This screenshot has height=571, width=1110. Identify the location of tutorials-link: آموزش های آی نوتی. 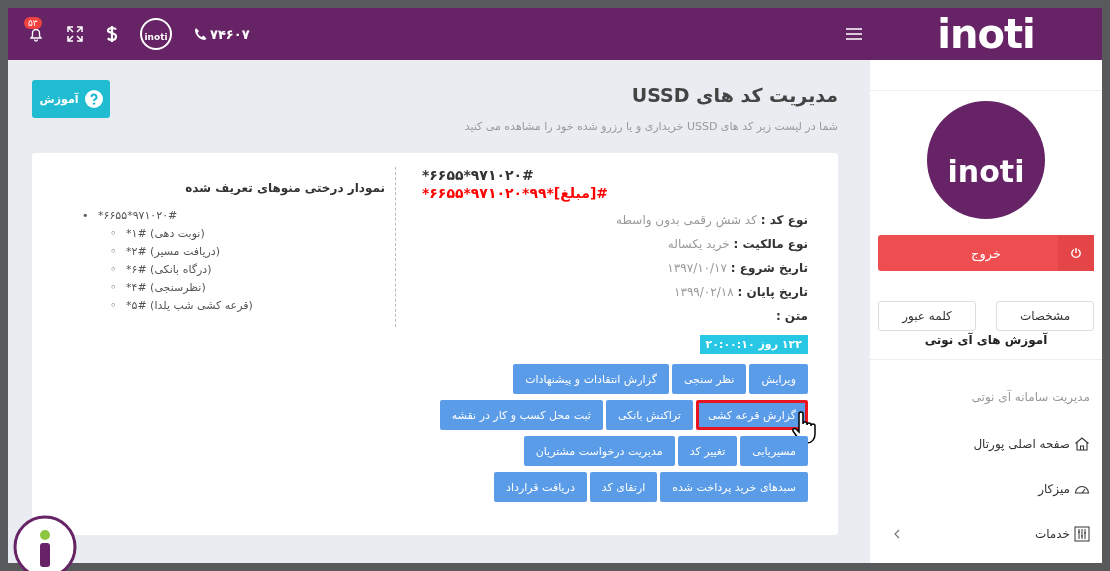
(986, 340).